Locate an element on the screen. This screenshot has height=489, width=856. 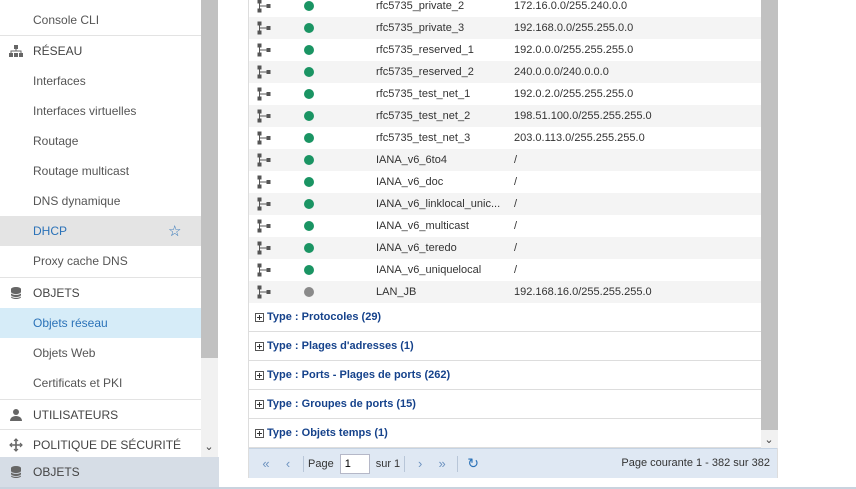
sidebar-item-interfaces: Interfaces is located at coordinates (100, 81).